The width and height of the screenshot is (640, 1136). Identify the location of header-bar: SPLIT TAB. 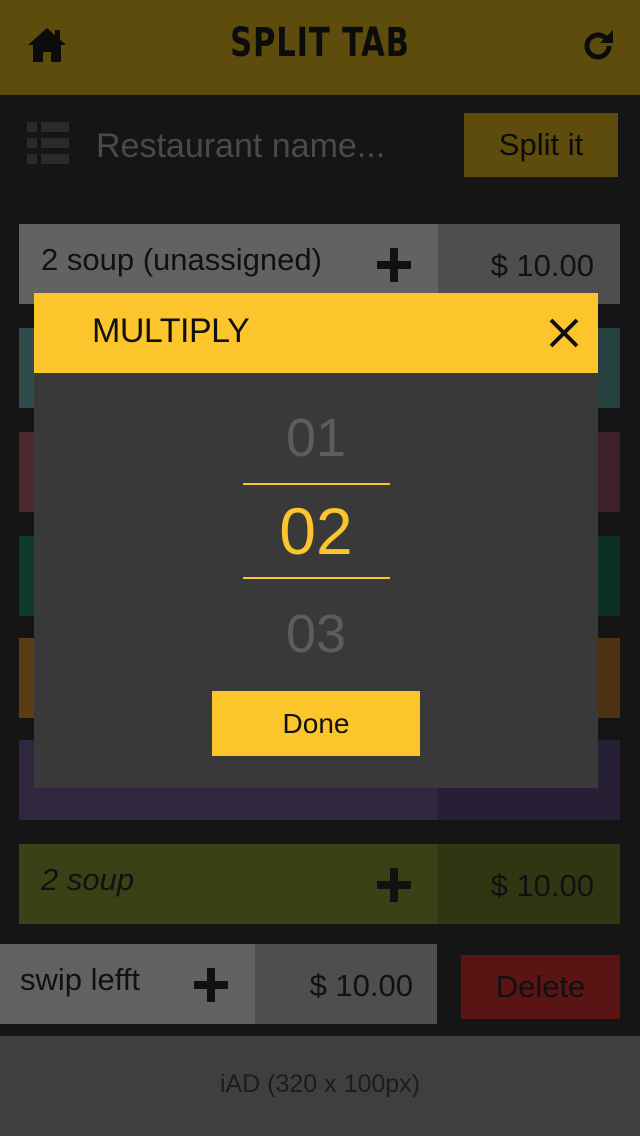
(320, 47).